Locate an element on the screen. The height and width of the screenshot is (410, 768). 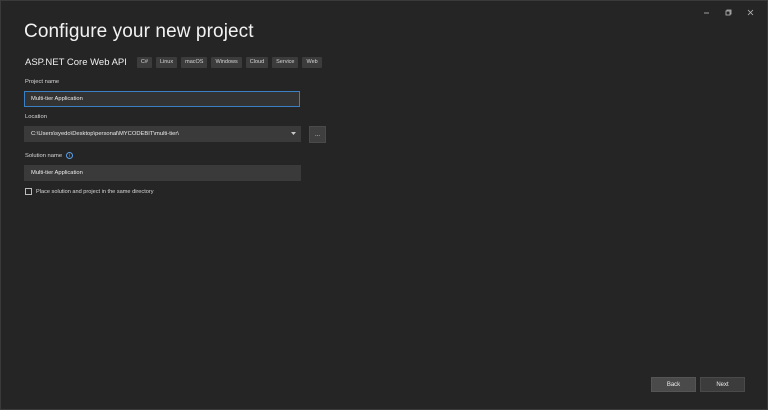
back-button: Back is located at coordinates (673, 384).